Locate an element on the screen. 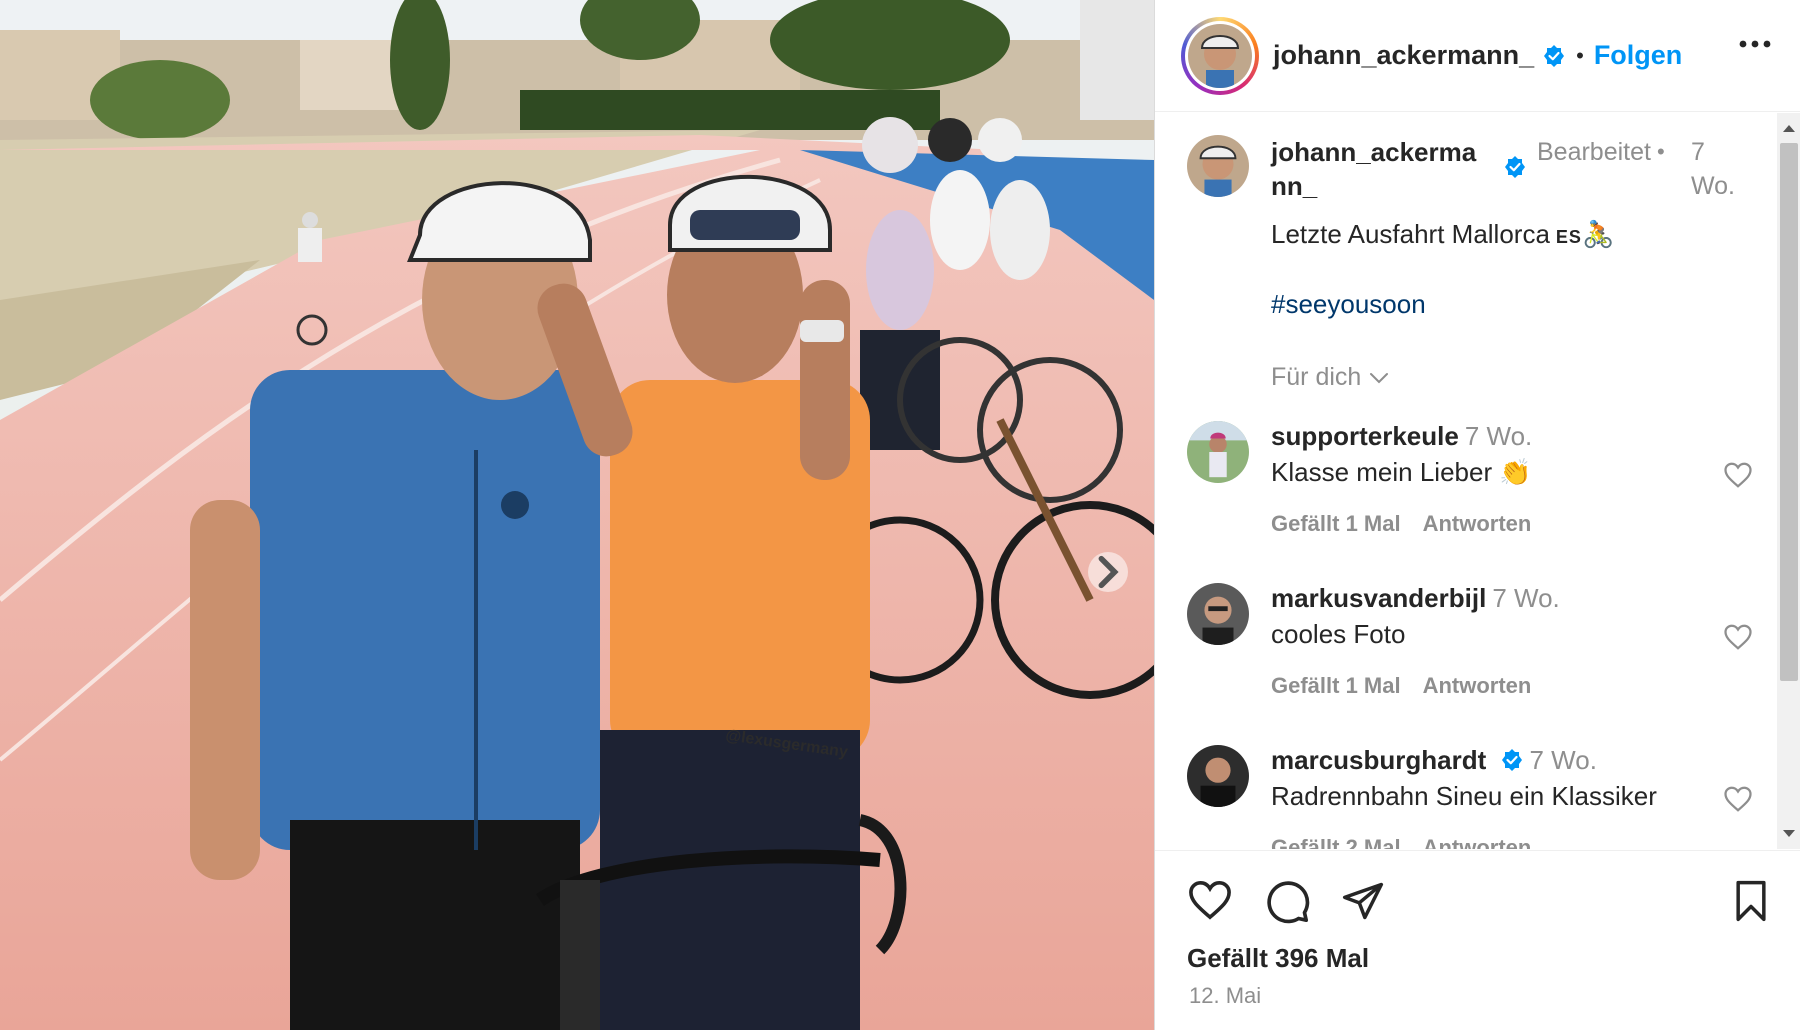  scrollbar is located at coordinates (1788, 481).